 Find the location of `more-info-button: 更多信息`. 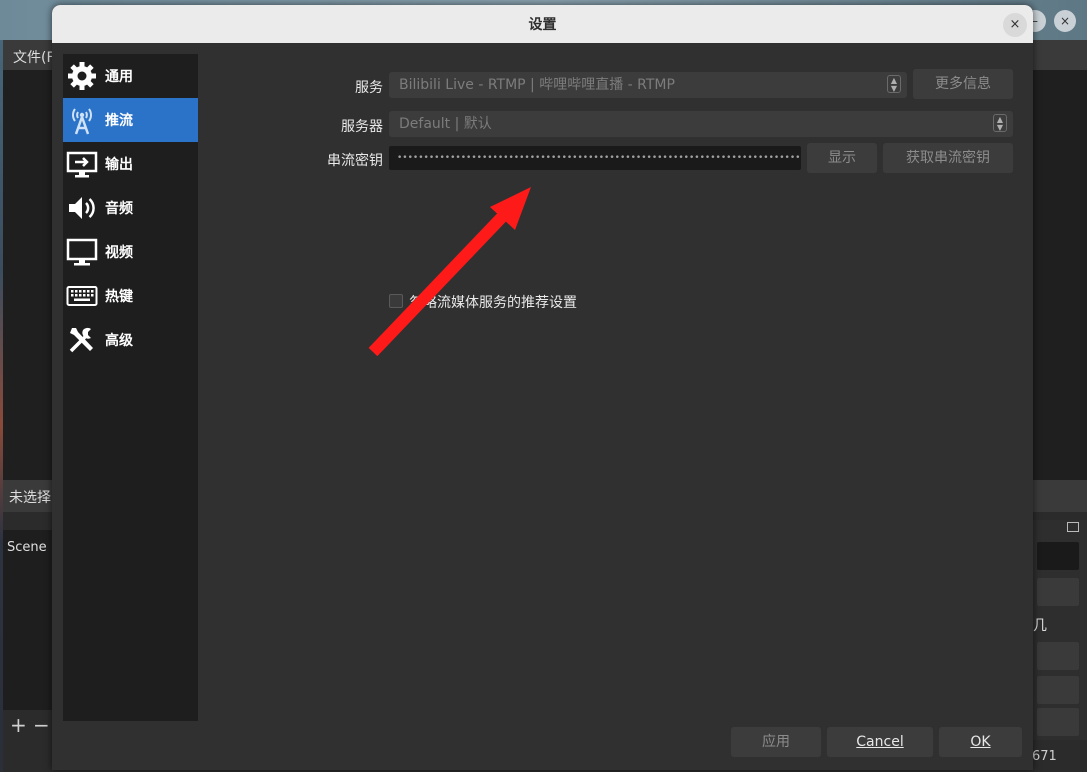

more-info-button: 更多信息 is located at coordinates (963, 84).